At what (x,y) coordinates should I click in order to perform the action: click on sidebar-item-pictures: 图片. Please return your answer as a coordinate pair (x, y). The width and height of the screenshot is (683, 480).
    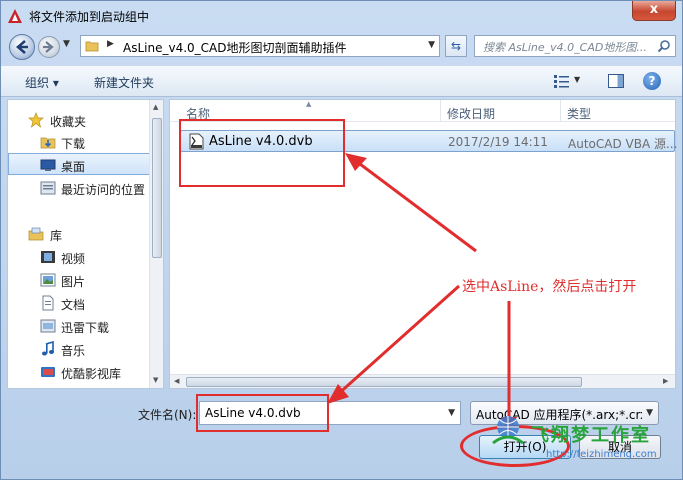
    Looking at the image, I should click on (79, 280).